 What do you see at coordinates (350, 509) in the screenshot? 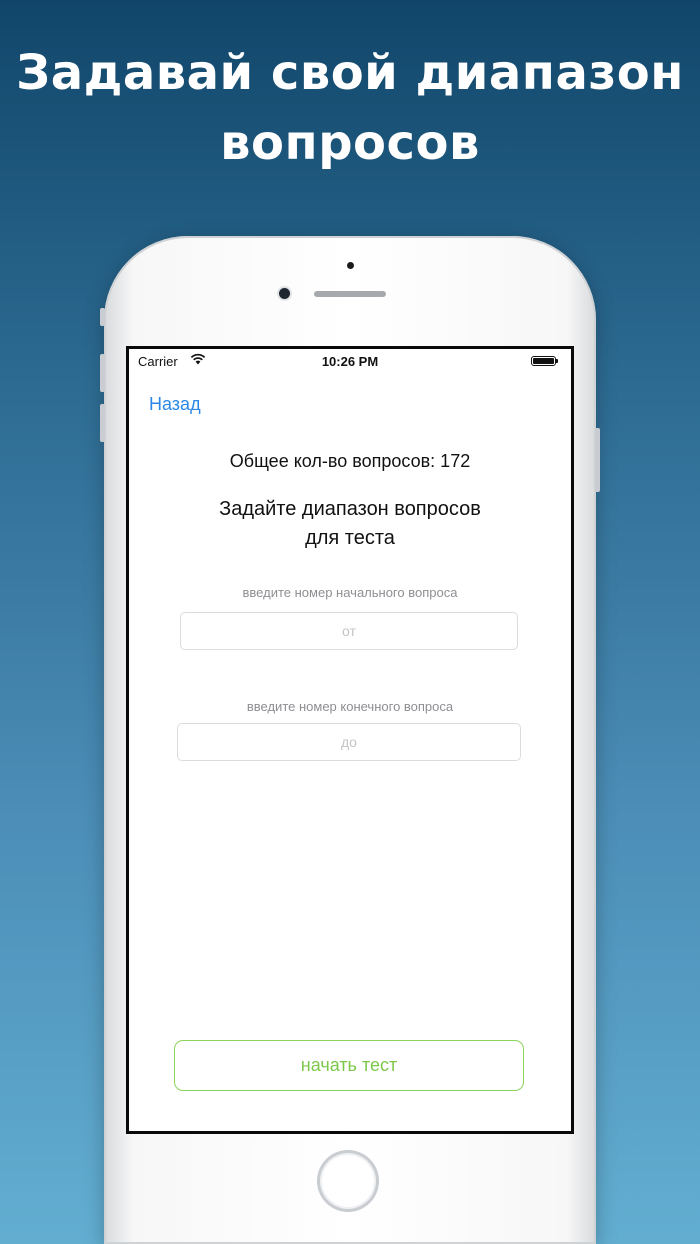
I see `range-instruction-line1: Задайте диапазон вопросов` at bounding box center [350, 509].